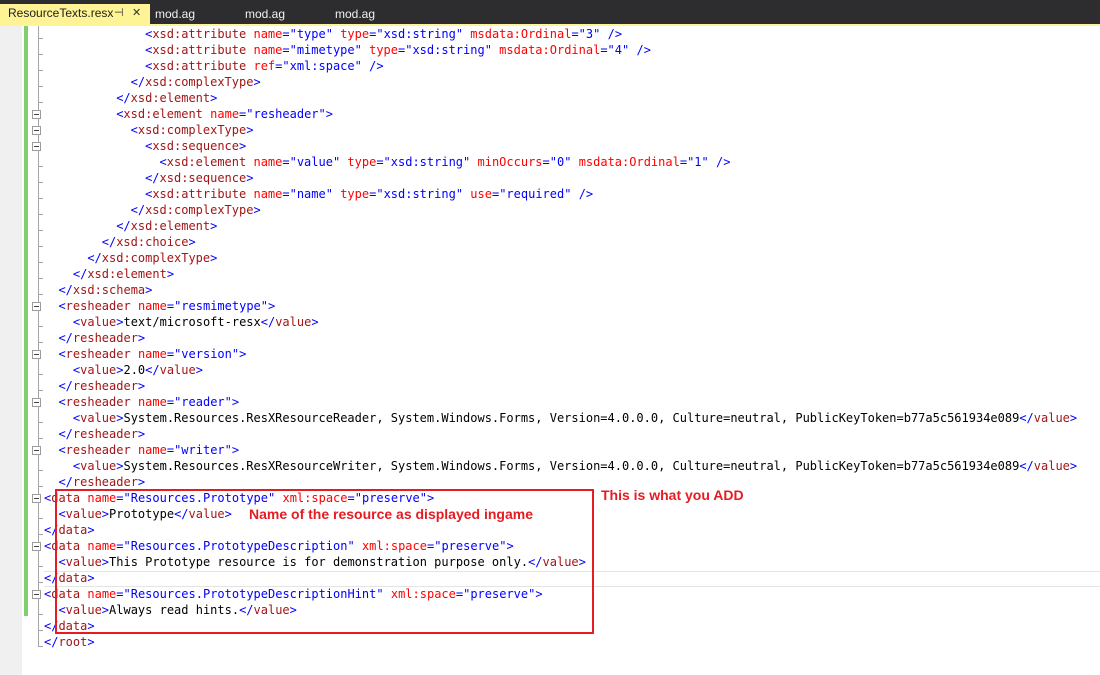 The image size is (1100, 675). I want to click on code-token: resmimetype, so click(221, 306).